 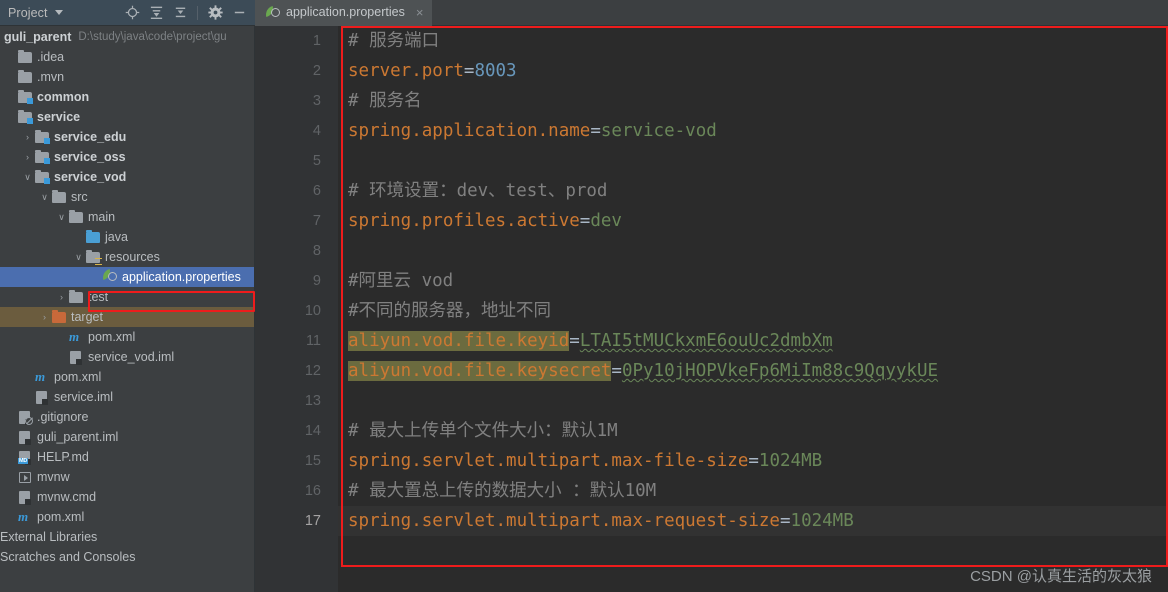 I want to click on line-number: 5, so click(x=316, y=161).